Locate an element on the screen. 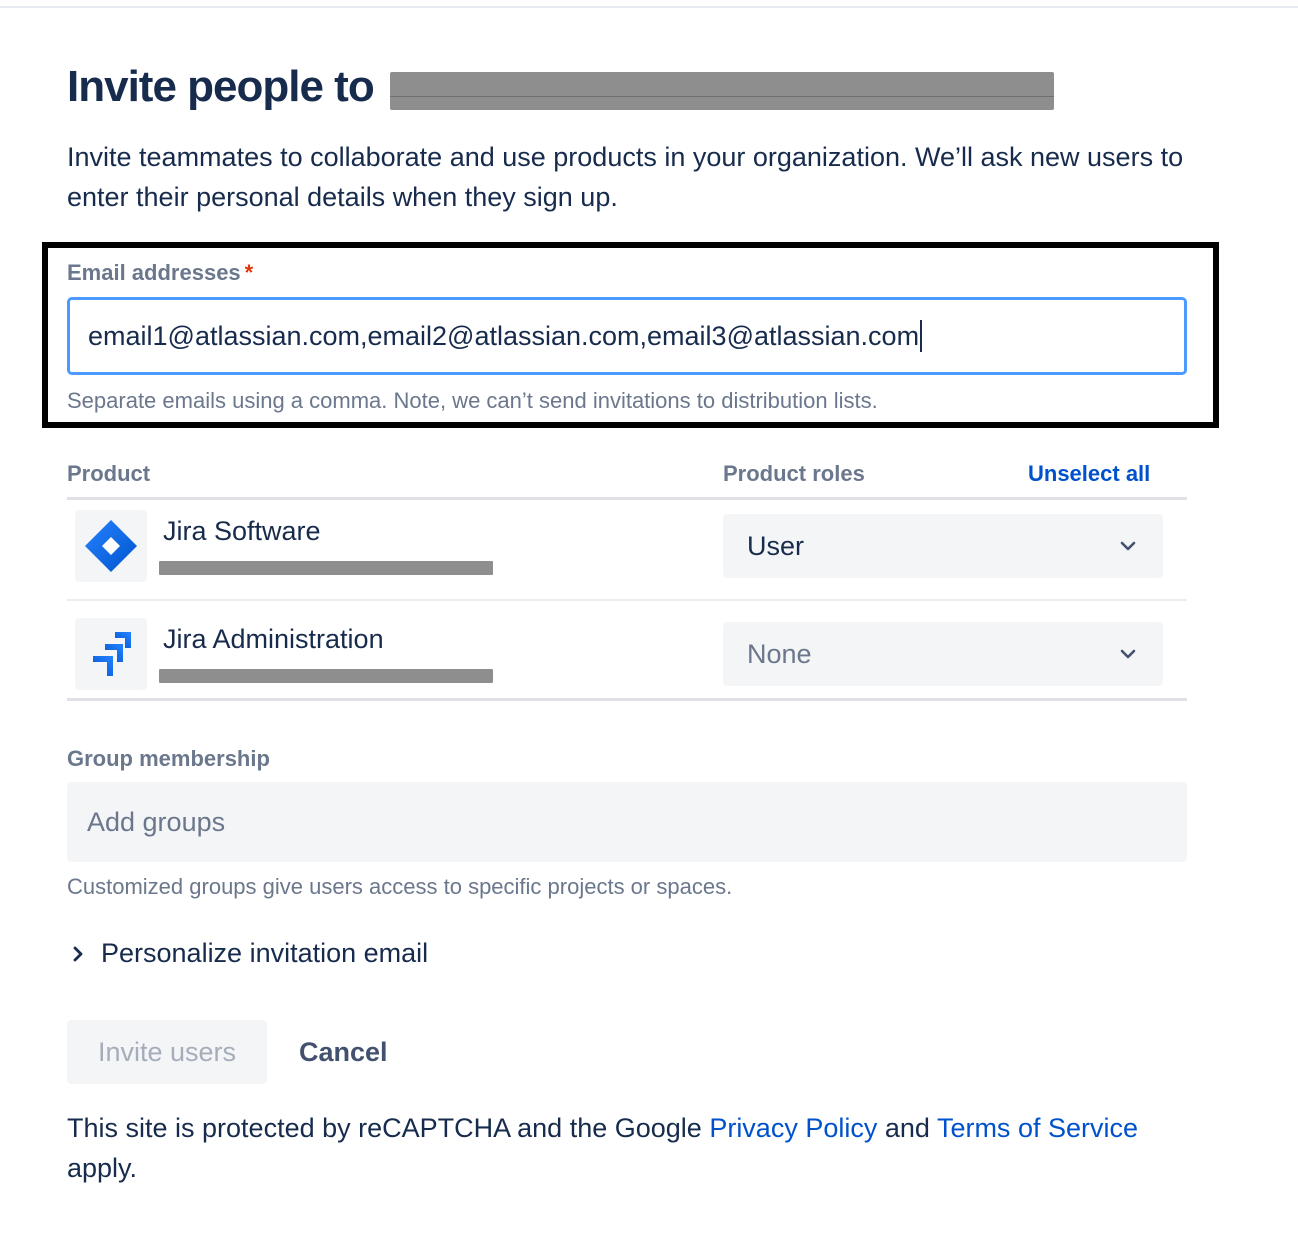 Image resolution: width=1298 pixels, height=1254 pixels. role-select-jira-software: User is located at coordinates (943, 546).